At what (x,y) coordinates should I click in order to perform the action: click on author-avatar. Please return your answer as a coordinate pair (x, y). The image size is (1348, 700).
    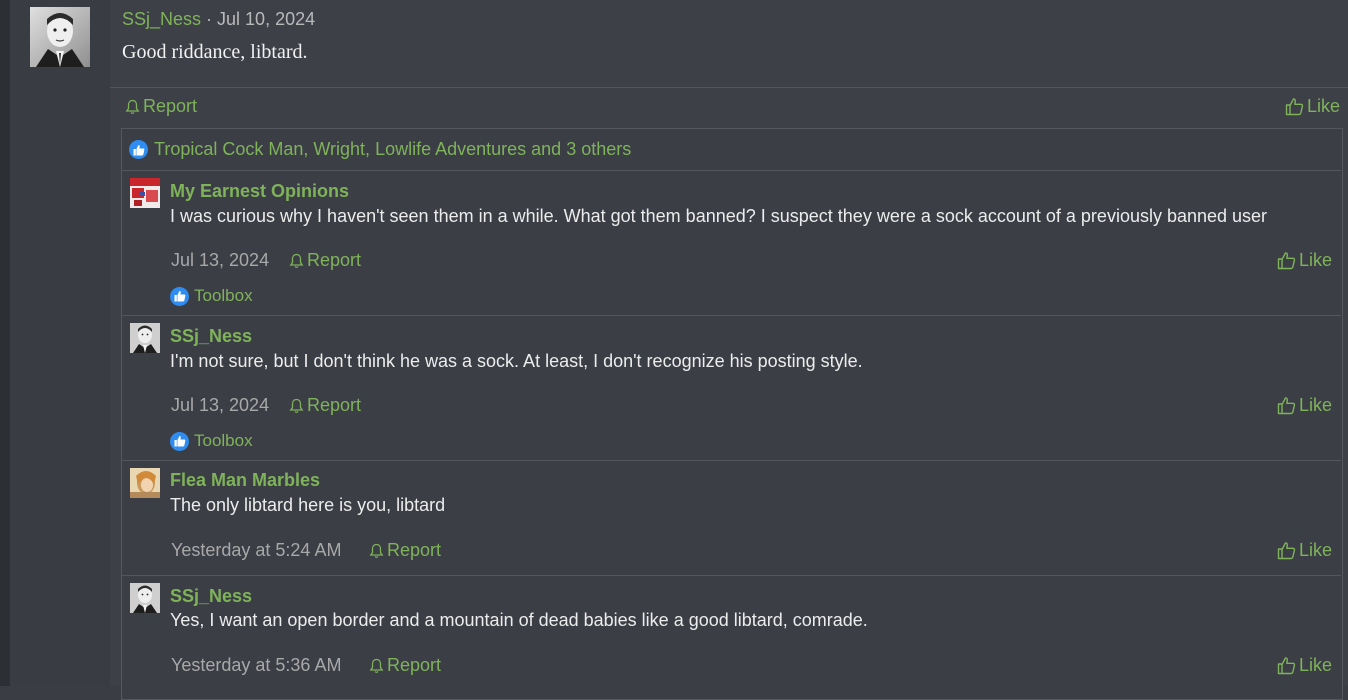
    Looking at the image, I should click on (60, 37).